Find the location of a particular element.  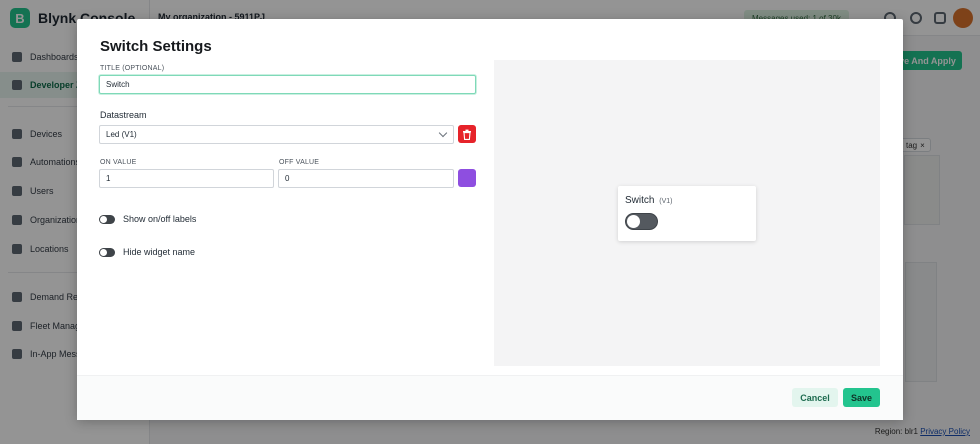

preview-title: Switch (V1) is located at coordinates (648, 200).